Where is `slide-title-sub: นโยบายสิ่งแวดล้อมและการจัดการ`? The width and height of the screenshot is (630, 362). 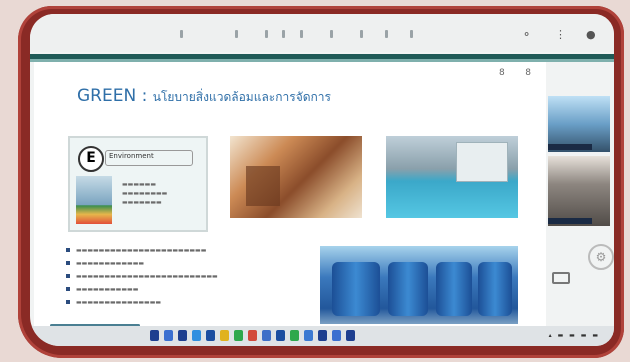
slide-title-sub: นโยบายสิ่งแวดล้อมและการจัดการ is located at coordinates (241, 97).